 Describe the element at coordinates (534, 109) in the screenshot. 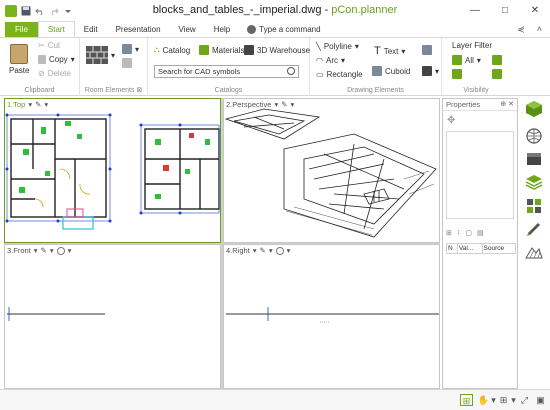

I see `sidebar-button-3d-object` at that location.